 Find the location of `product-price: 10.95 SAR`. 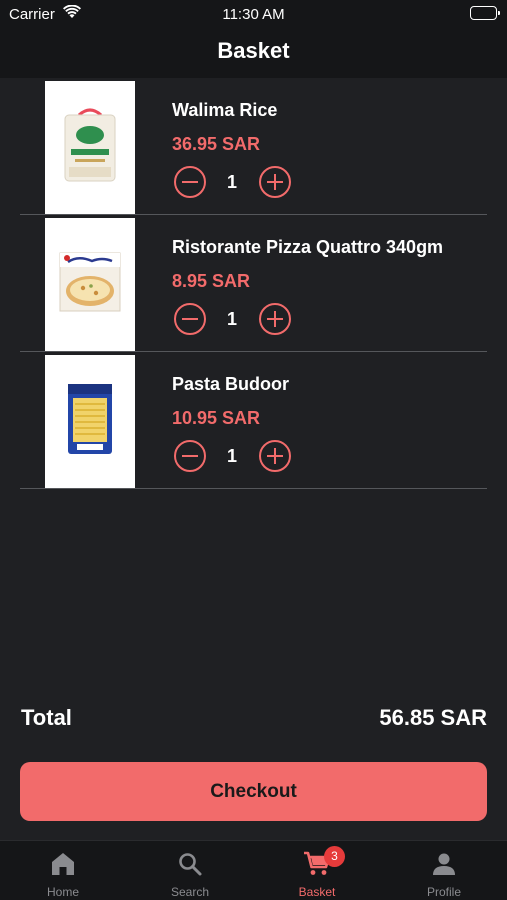

product-price: 10.95 SAR is located at coordinates (216, 418).